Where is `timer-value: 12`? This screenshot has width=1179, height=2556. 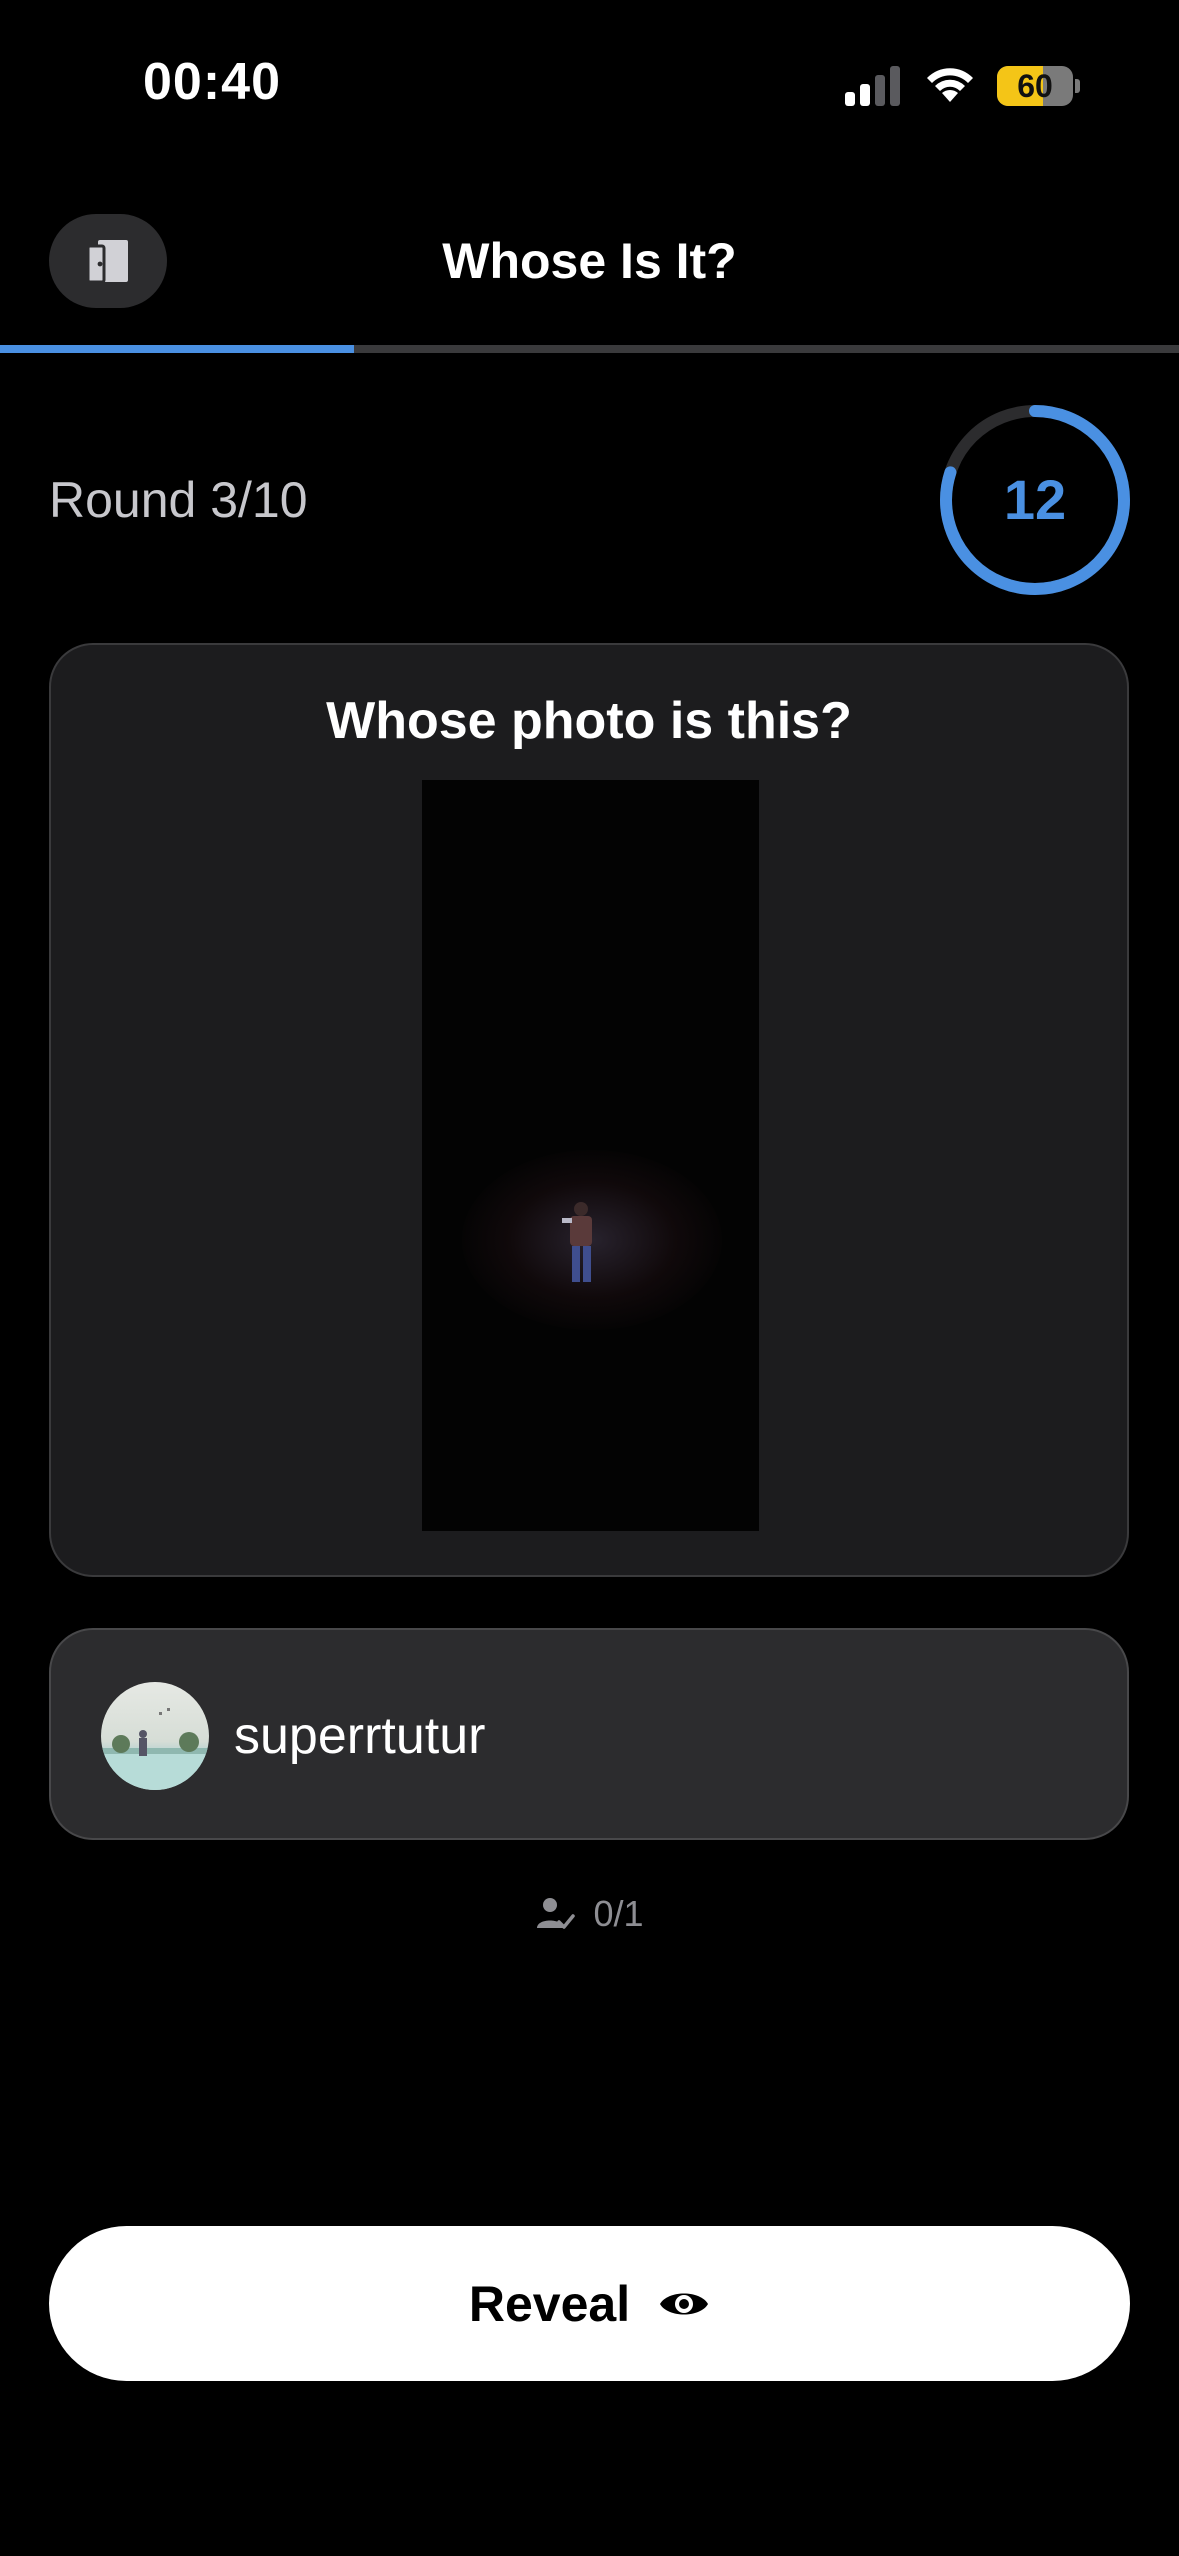
timer-value: 12 is located at coordinates (1035, 499).